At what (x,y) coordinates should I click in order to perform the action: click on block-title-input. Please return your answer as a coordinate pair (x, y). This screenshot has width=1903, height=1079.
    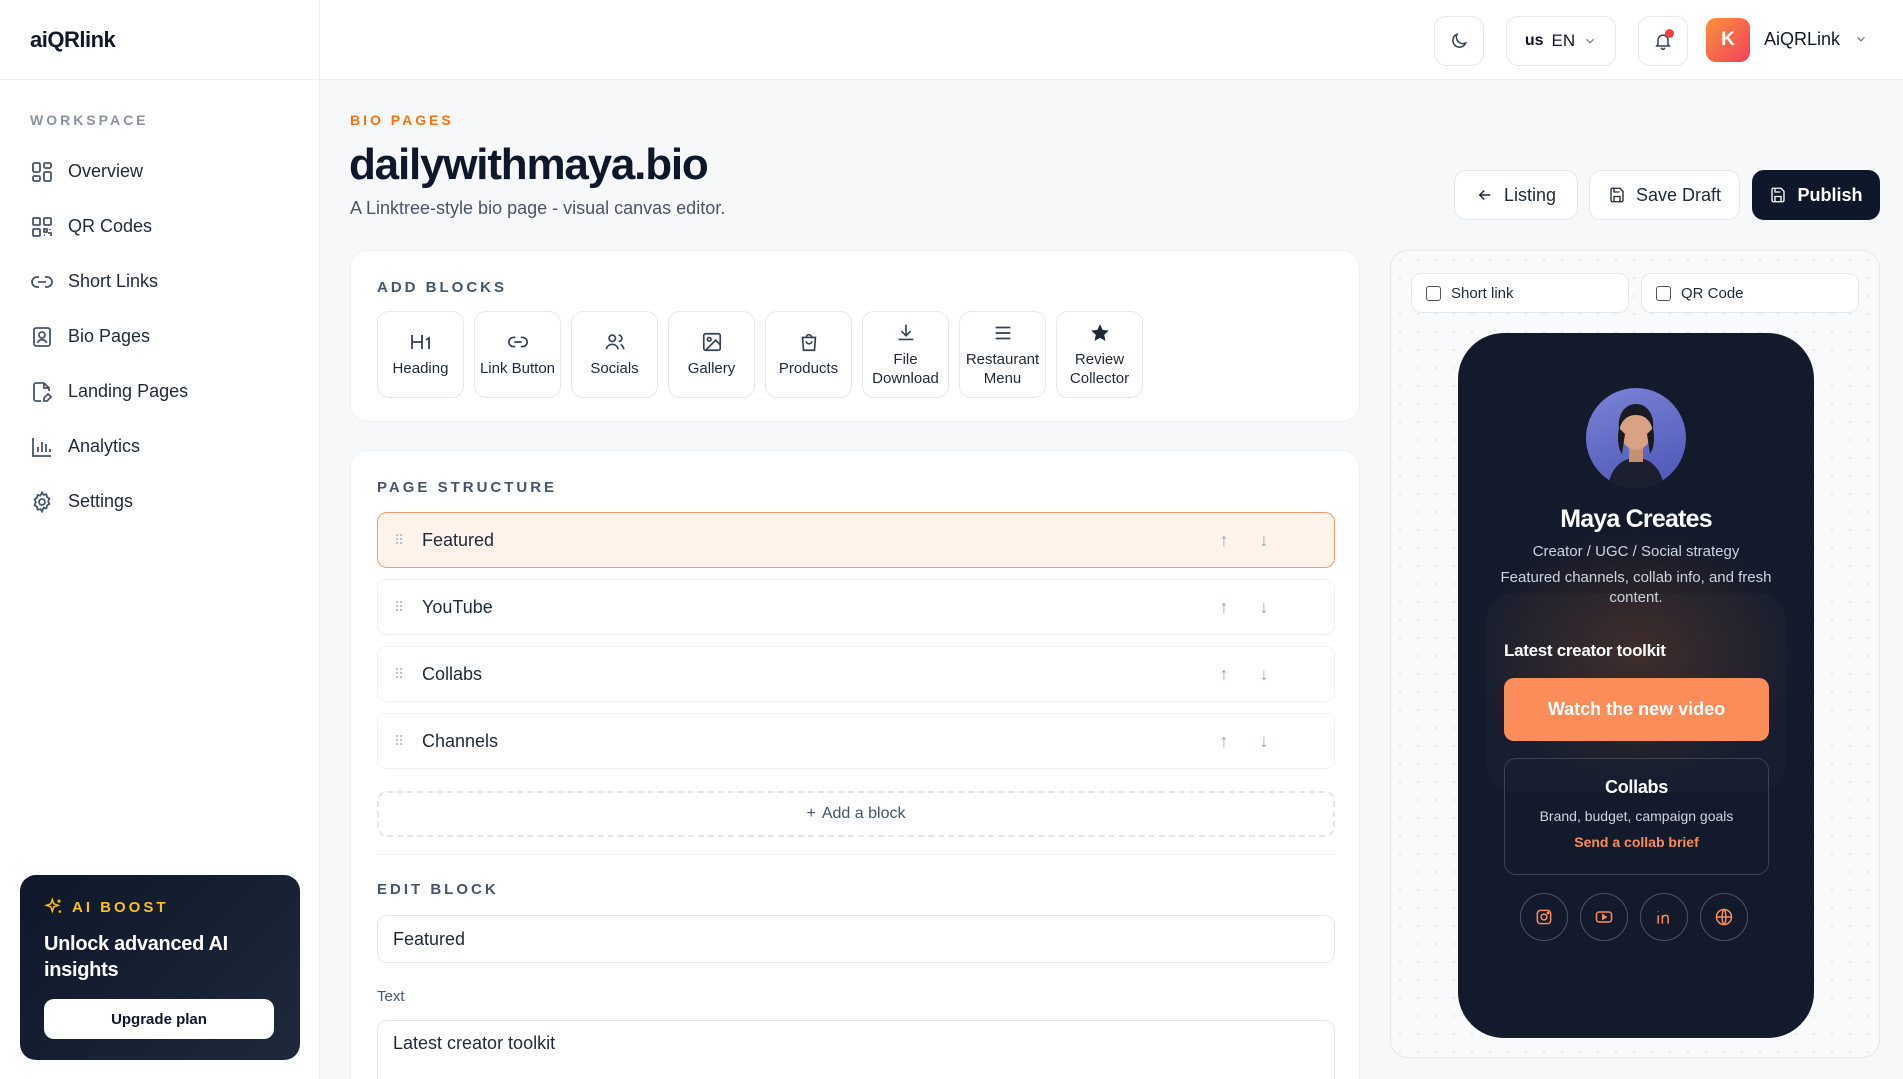
    Looking at the image, I should click on (856, 939).